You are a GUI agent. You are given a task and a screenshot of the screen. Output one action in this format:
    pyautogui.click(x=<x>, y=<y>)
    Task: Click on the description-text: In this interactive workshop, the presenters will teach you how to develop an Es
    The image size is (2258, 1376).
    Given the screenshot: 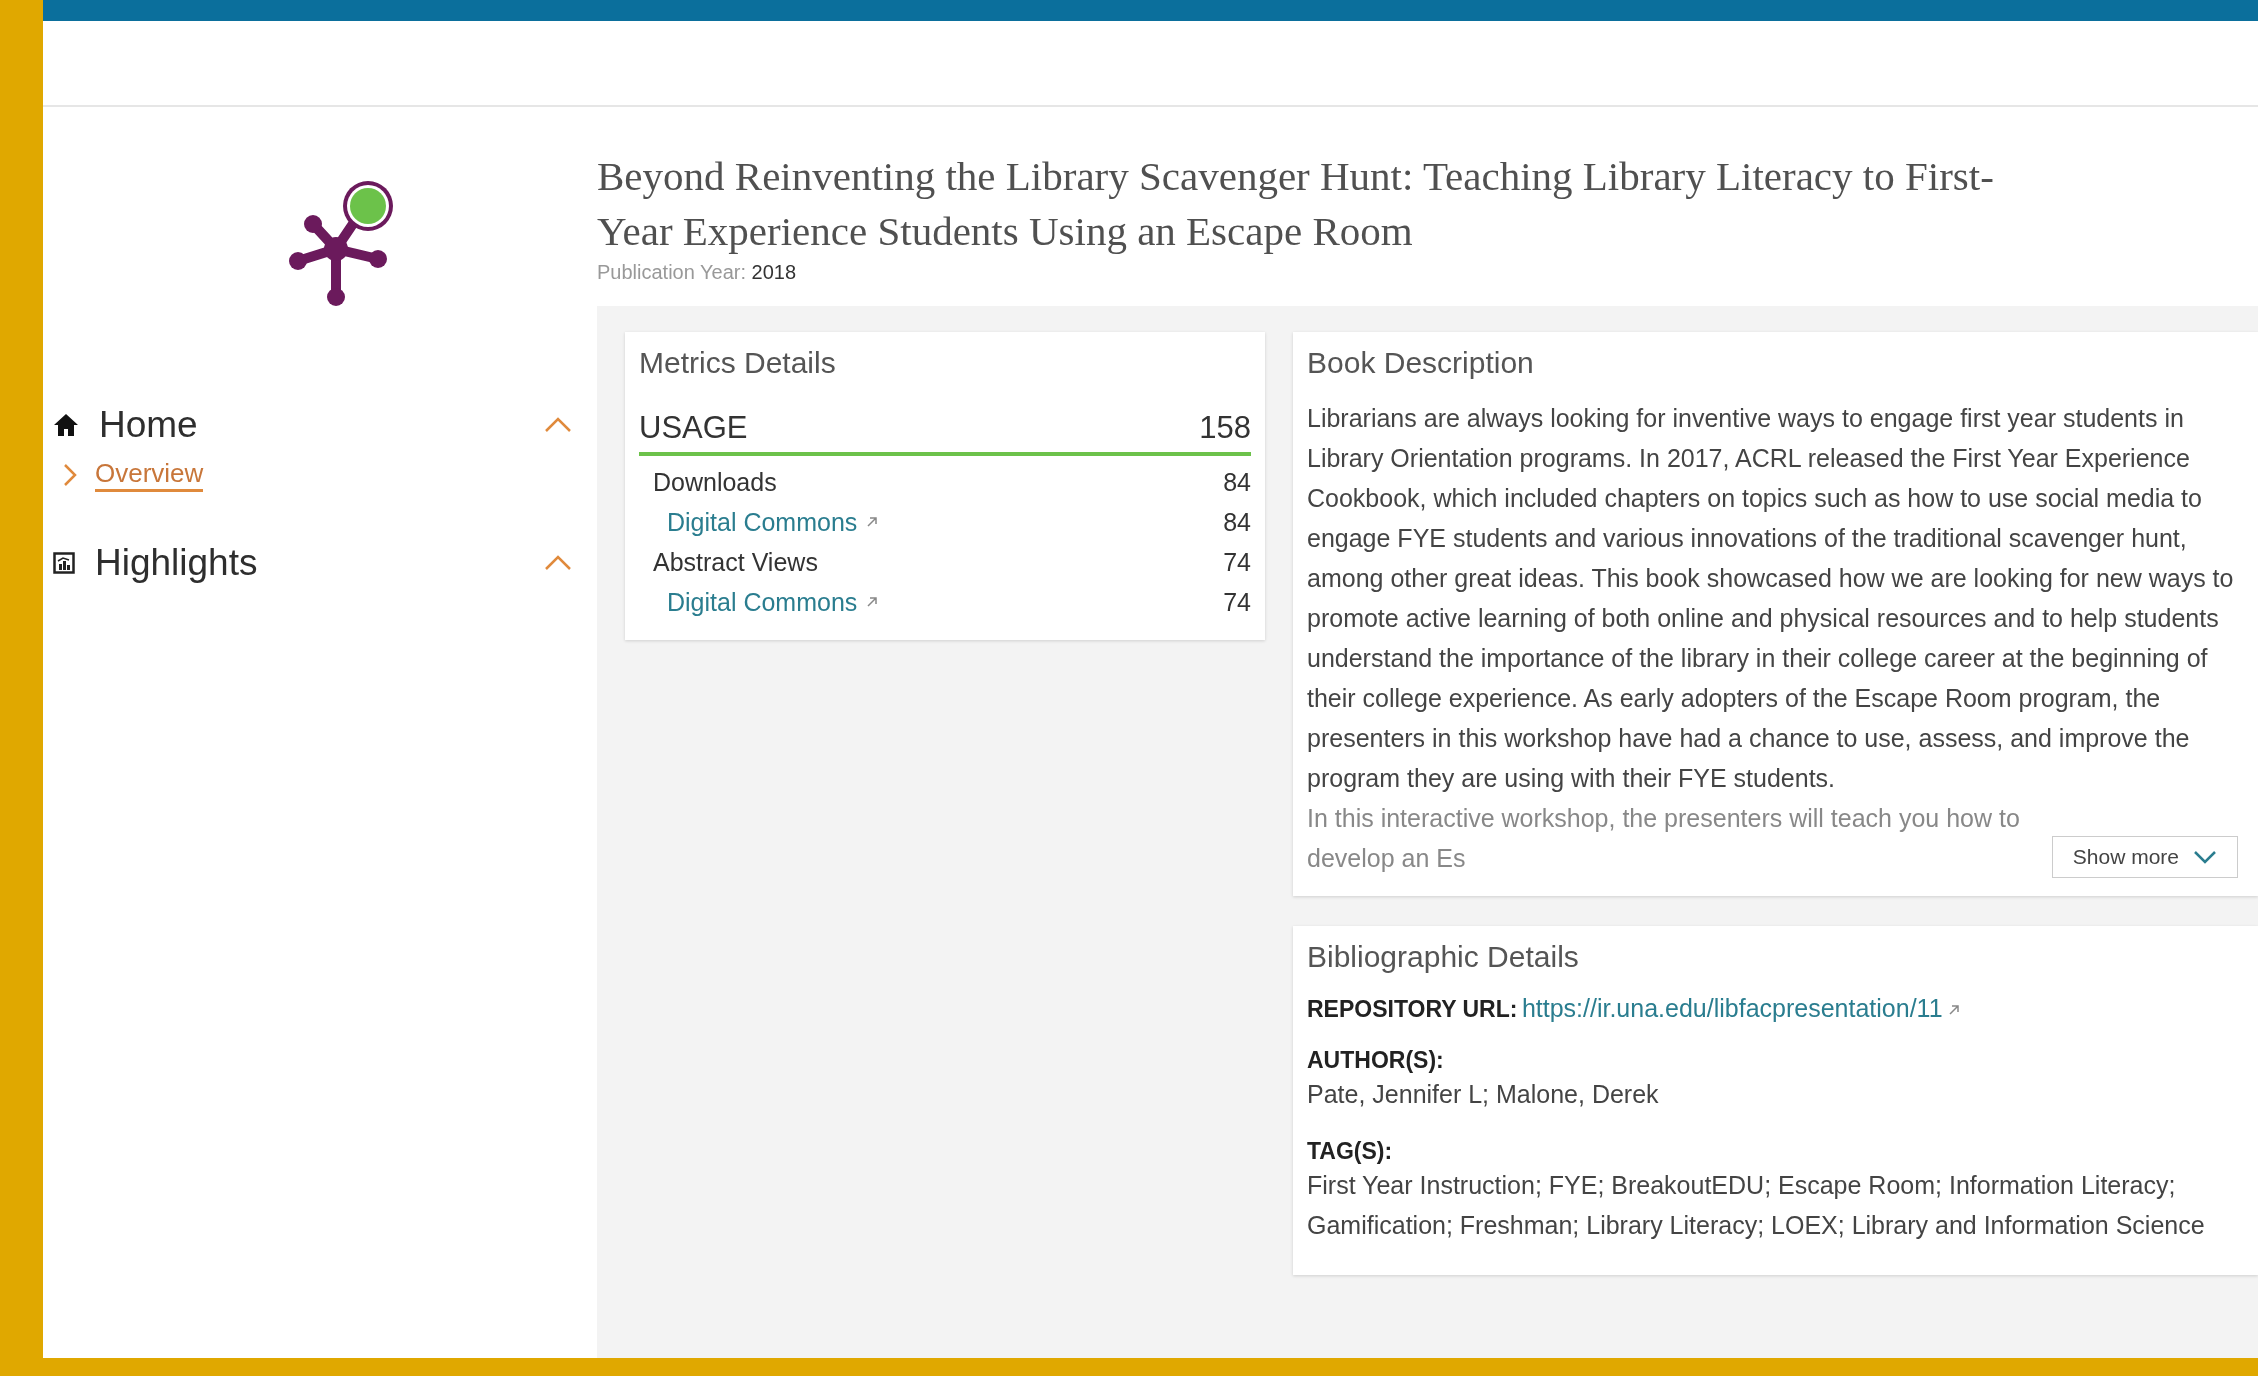 What is the action you would take?
    pyautogui.click(x=1664, y=838)
    